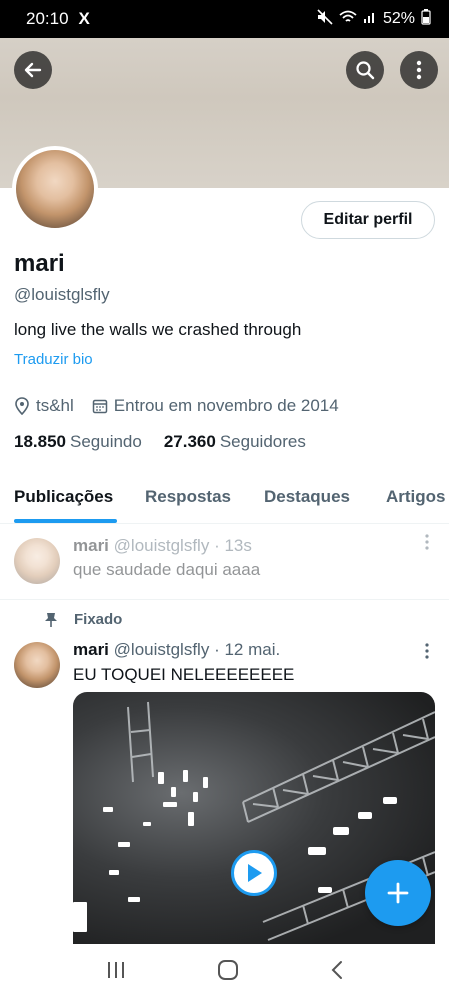 The height and width of the screenshot is (1000, 449). What do you see at coordinates (189, 441) in the screenshot?
I see `followers-count: 27.360` at bounding box center [189, 441].